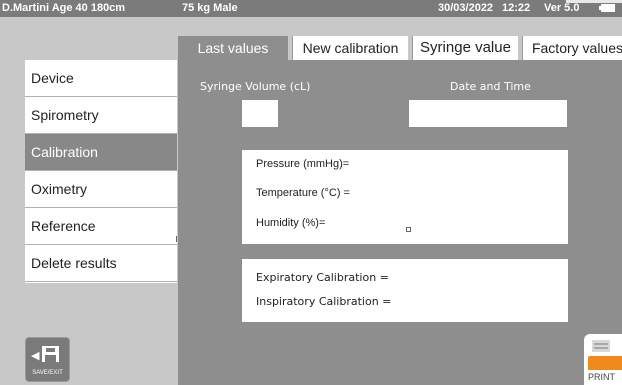 This screenshot has height=385, width=622. What do you see at coordinates (303, 164) in the screenshot?
I see `pressure-label: Pressure (mmHg)=` at bounding box center [303, 164].